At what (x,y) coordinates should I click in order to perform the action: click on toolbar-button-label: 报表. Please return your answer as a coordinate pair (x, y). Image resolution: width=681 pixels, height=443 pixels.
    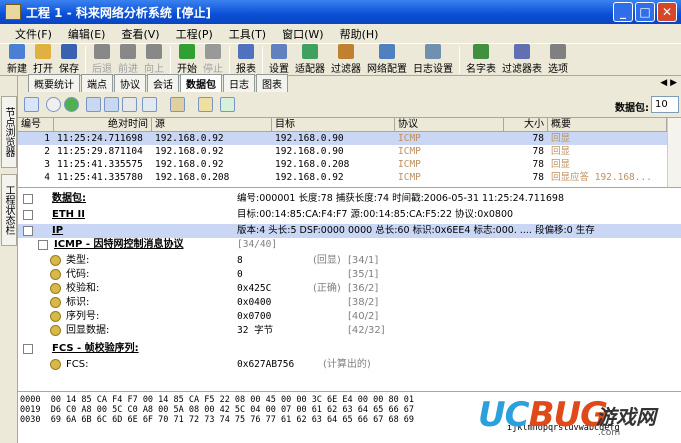
    Looking at the image, I should click on (246, 69).